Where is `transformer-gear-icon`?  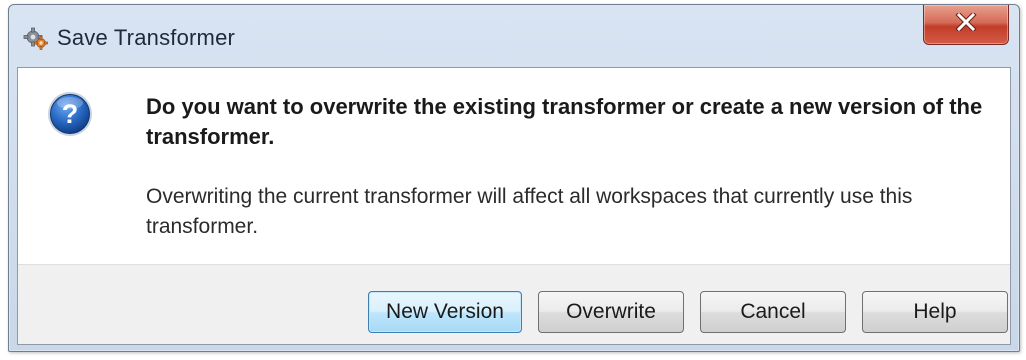 transformer-gear-icon is located at coordinates (36, 38).